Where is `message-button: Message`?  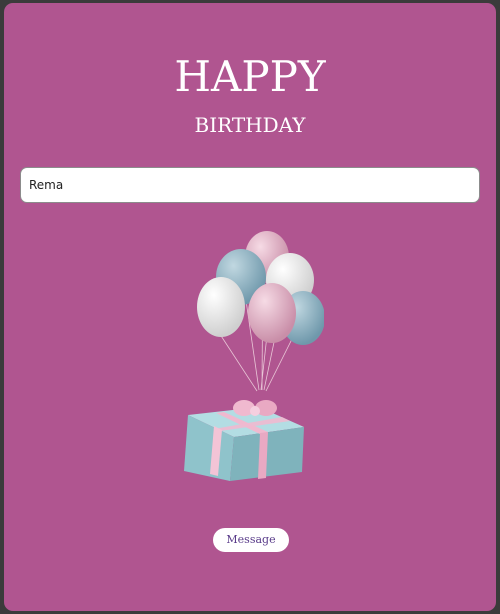 message-button: Message is located at coordinates (251, 540).